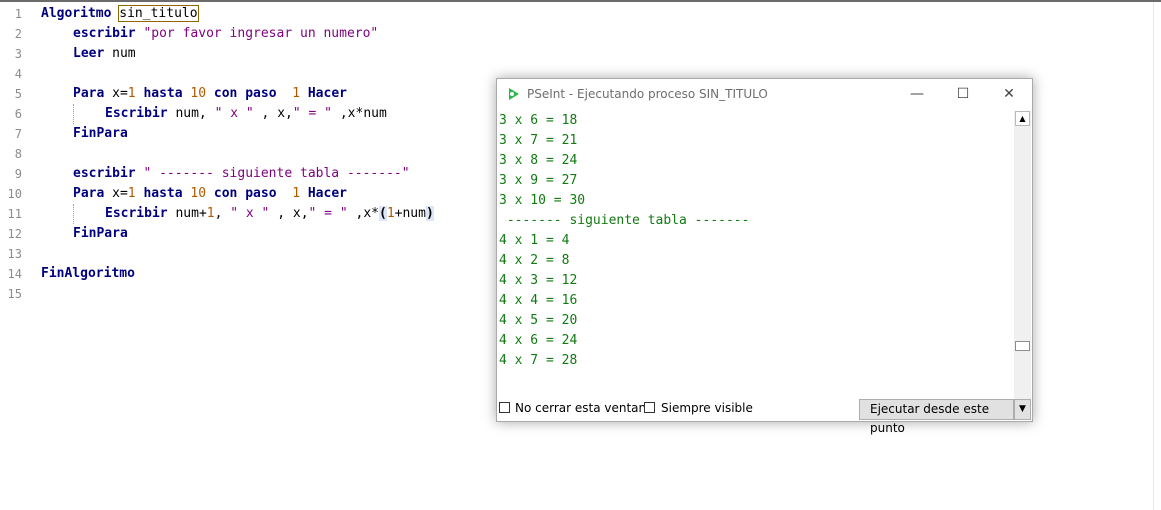  I want to click on run-from-point-button: Ejecutar desde este punto, so click(936, 417).